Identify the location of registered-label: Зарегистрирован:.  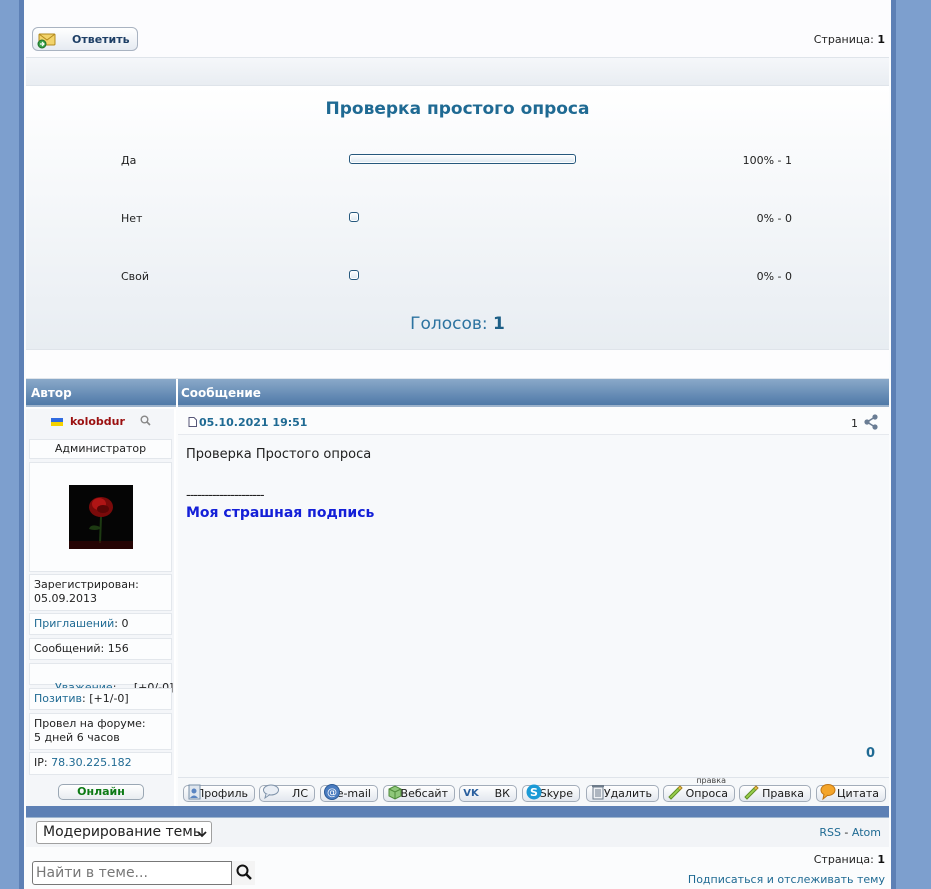
(86, 584).